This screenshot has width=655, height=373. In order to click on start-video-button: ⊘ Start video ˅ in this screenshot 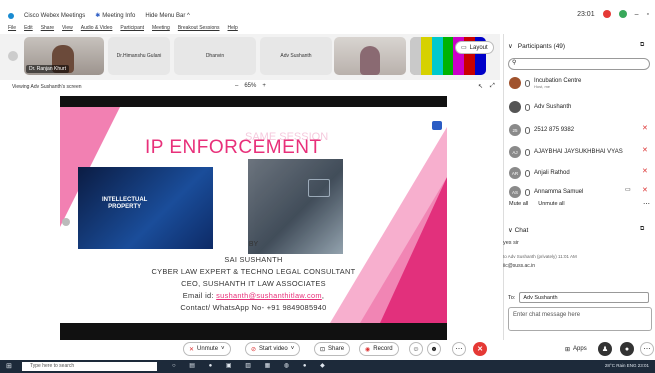, I will do `click(273, 349)`.